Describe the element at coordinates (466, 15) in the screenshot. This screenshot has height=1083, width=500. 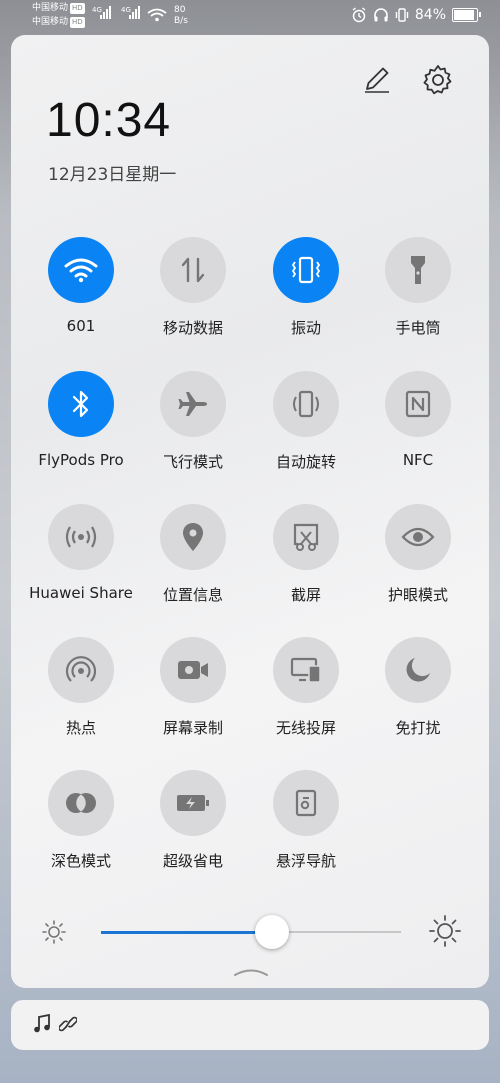
I see `battery-icon` at that location.